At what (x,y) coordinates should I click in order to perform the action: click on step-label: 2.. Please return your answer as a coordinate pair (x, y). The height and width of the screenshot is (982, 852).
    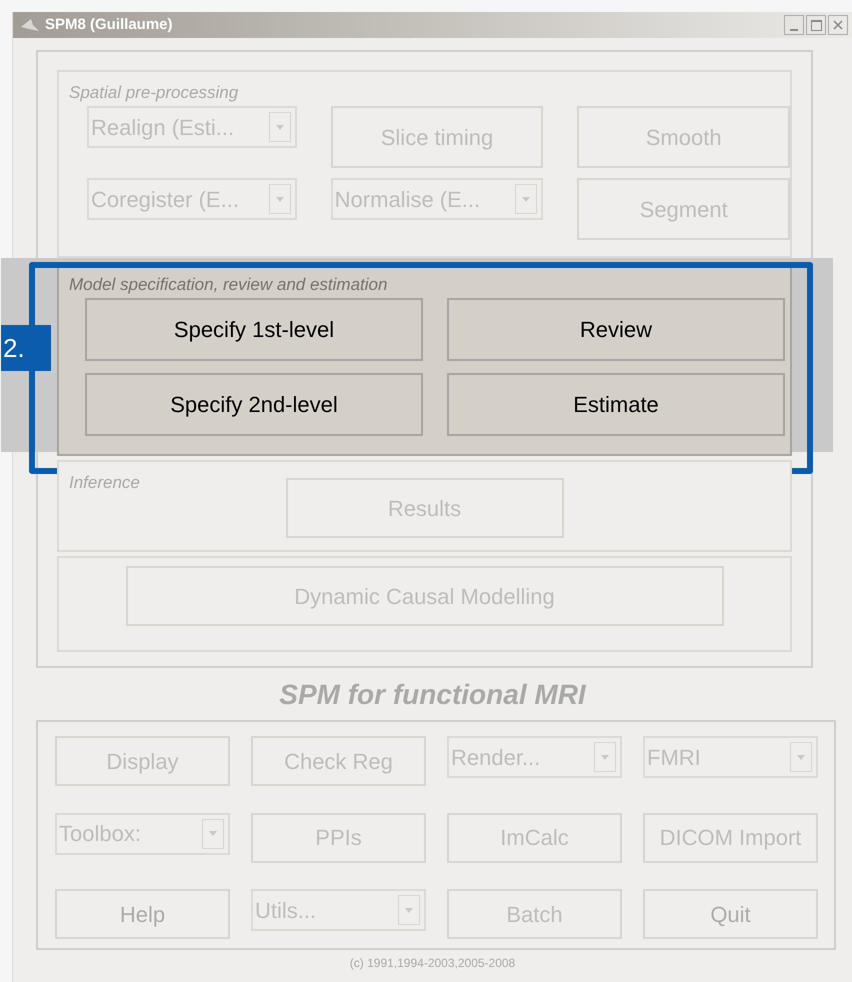
    Looking at the image, I should click on (26, 348).